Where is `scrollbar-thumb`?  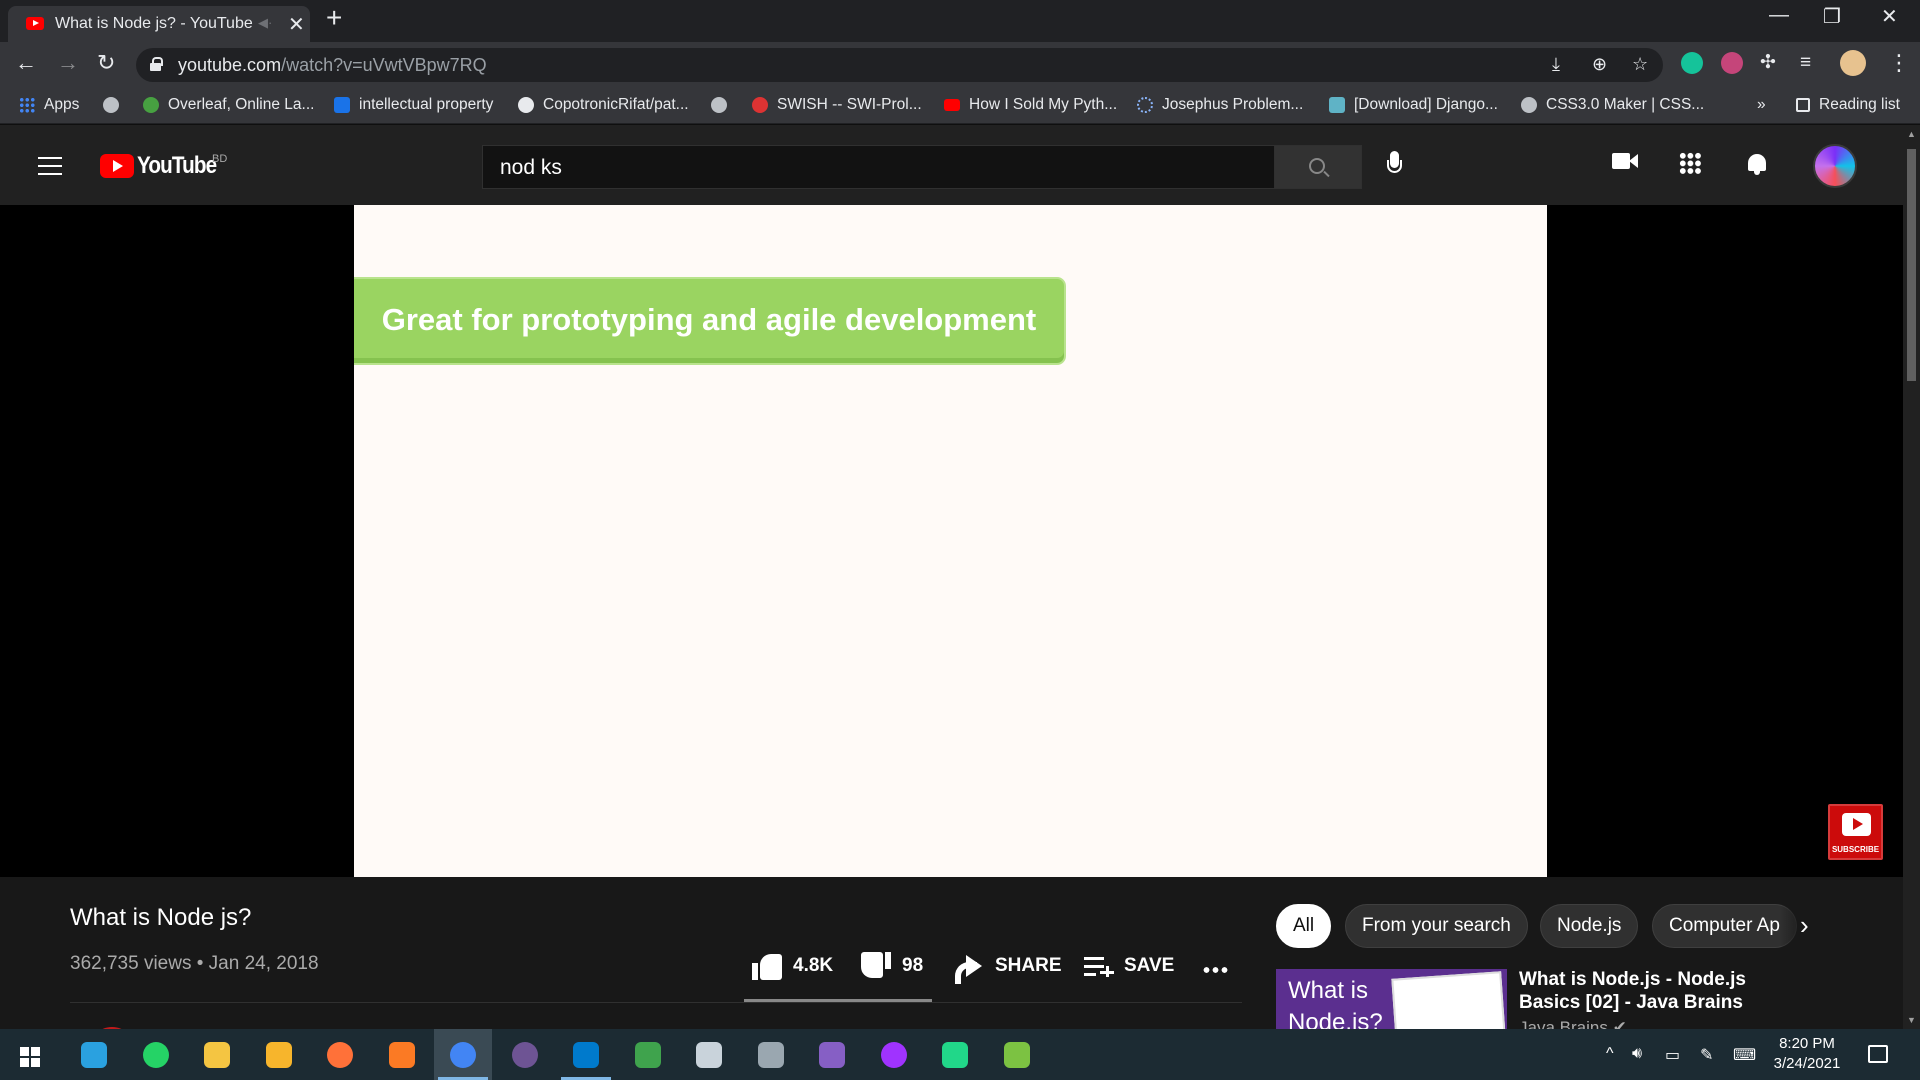 scrollbar-thumb is located at coordinates (1911, 265).